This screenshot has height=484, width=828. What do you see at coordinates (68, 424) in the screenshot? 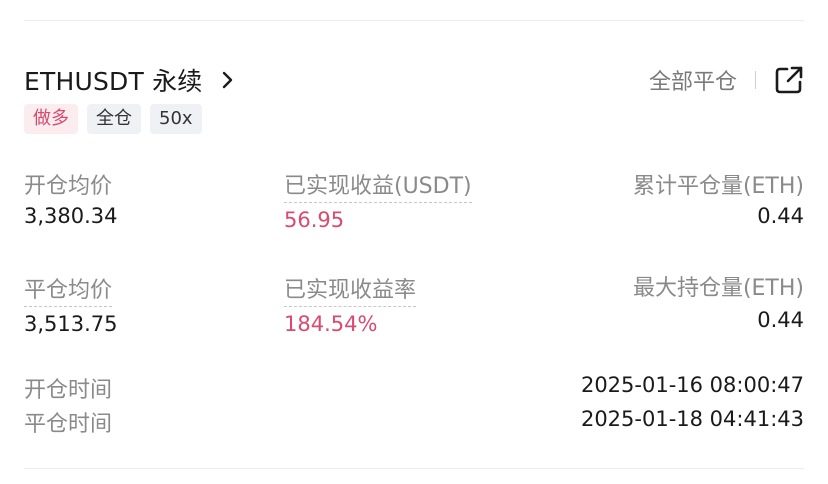
I see `close-time-label: 平仓时间` at bounding box center [68, 424].